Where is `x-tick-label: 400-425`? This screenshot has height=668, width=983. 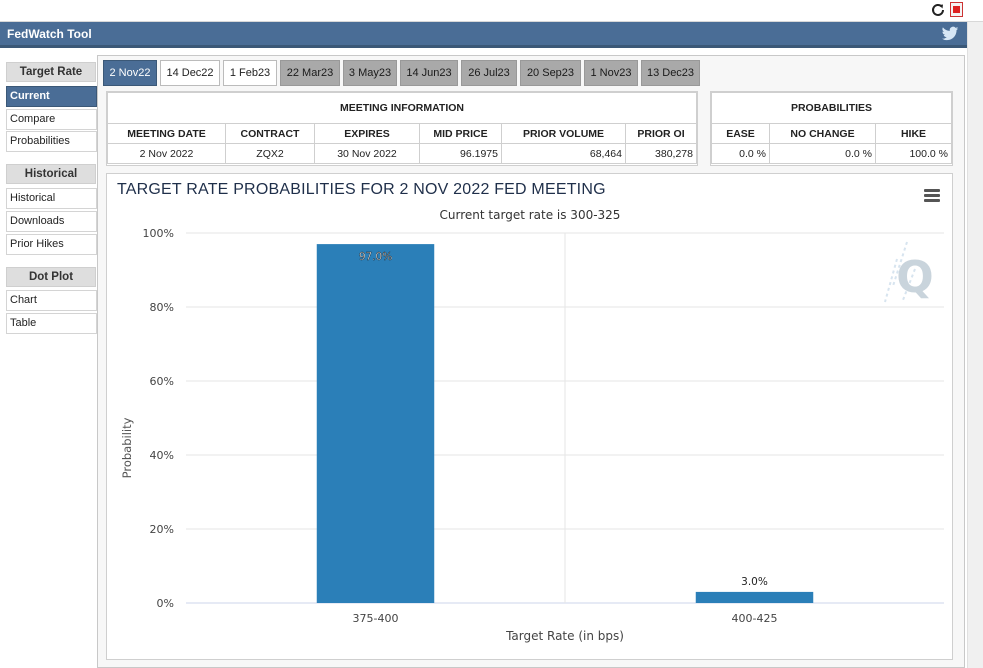
x-tick-label: 400-425 is located at coordinates (755, 618).